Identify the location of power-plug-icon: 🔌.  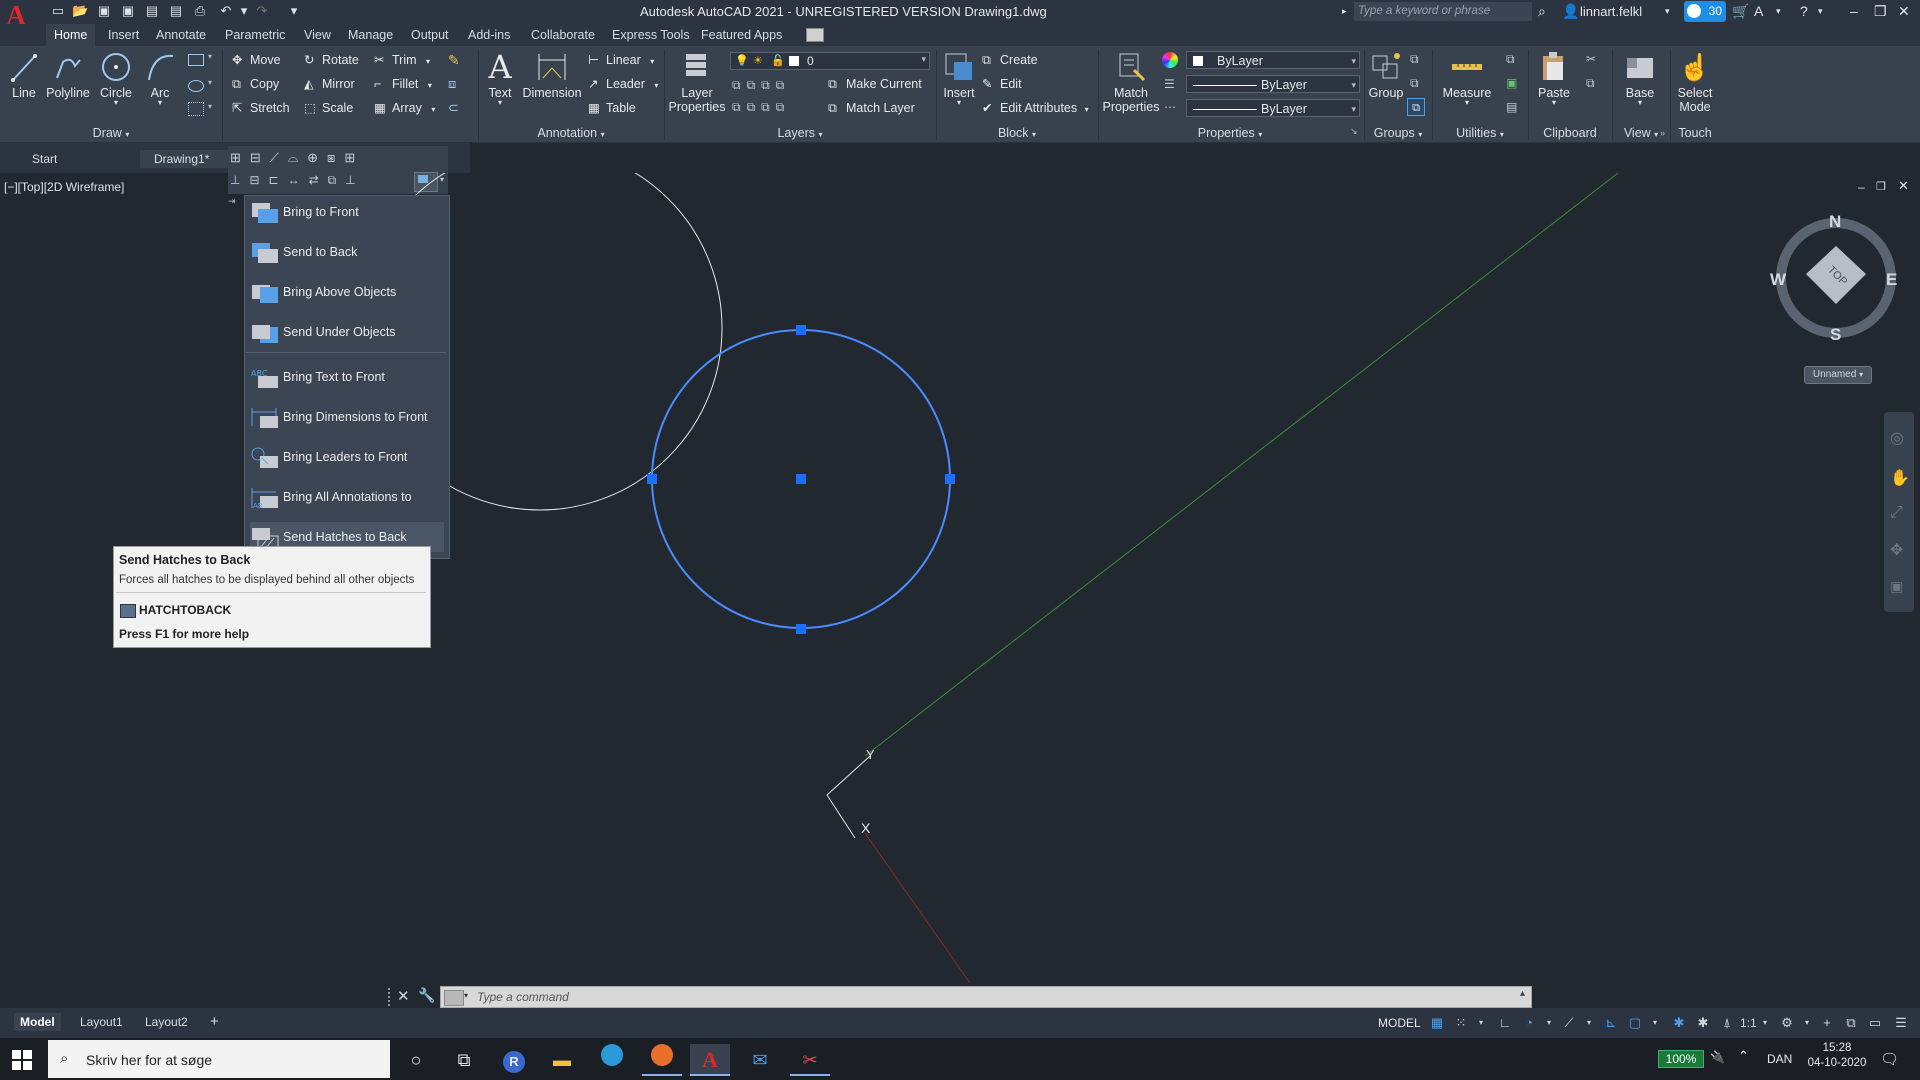
(1717, 1057).